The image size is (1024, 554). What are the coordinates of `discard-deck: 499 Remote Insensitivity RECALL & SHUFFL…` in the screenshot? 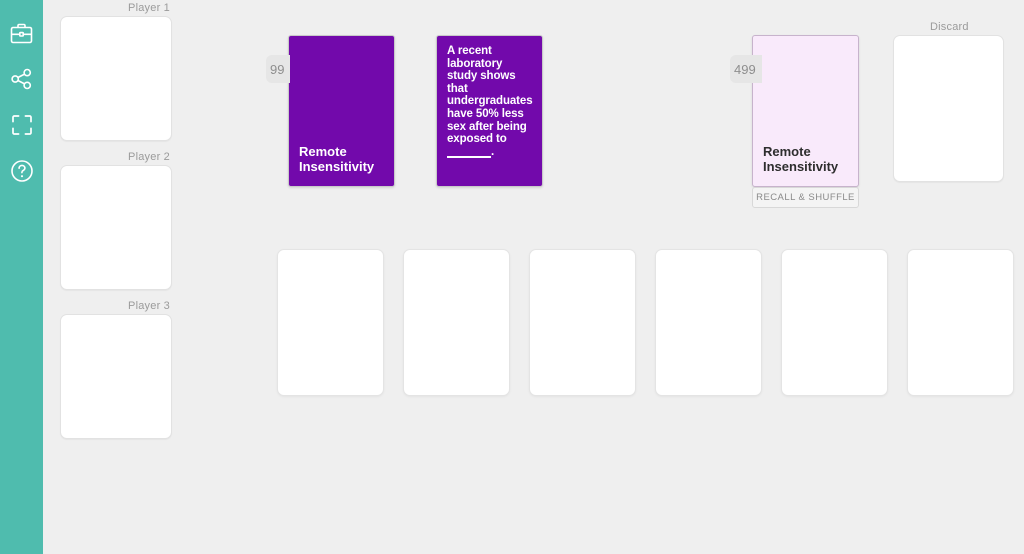 It's located at (794, 121).